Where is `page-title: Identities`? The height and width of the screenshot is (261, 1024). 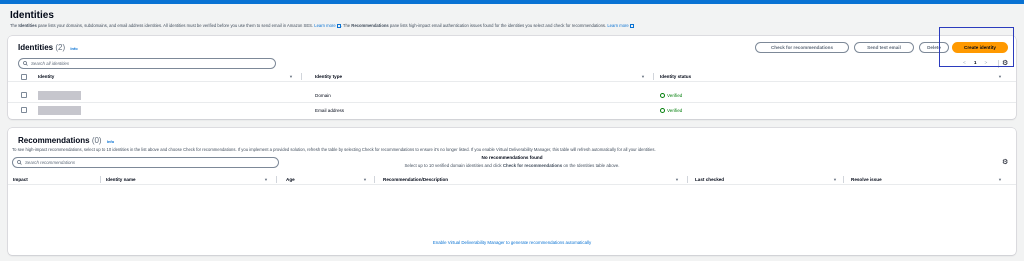 page-title: Identities is located at coordinates (32, 15).